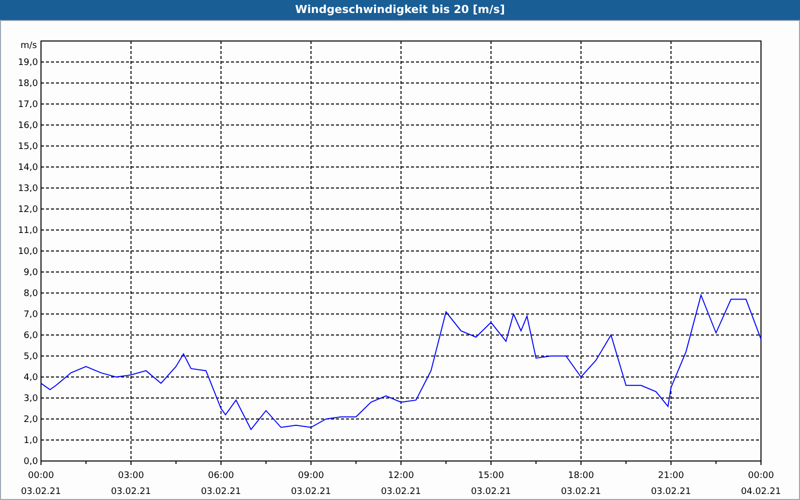 The image size is (800, 500). What do you see at coordinates (28, 84) in the screenshot?
I see `y-tick-label: 18,0` at bounding box center [28, 84].